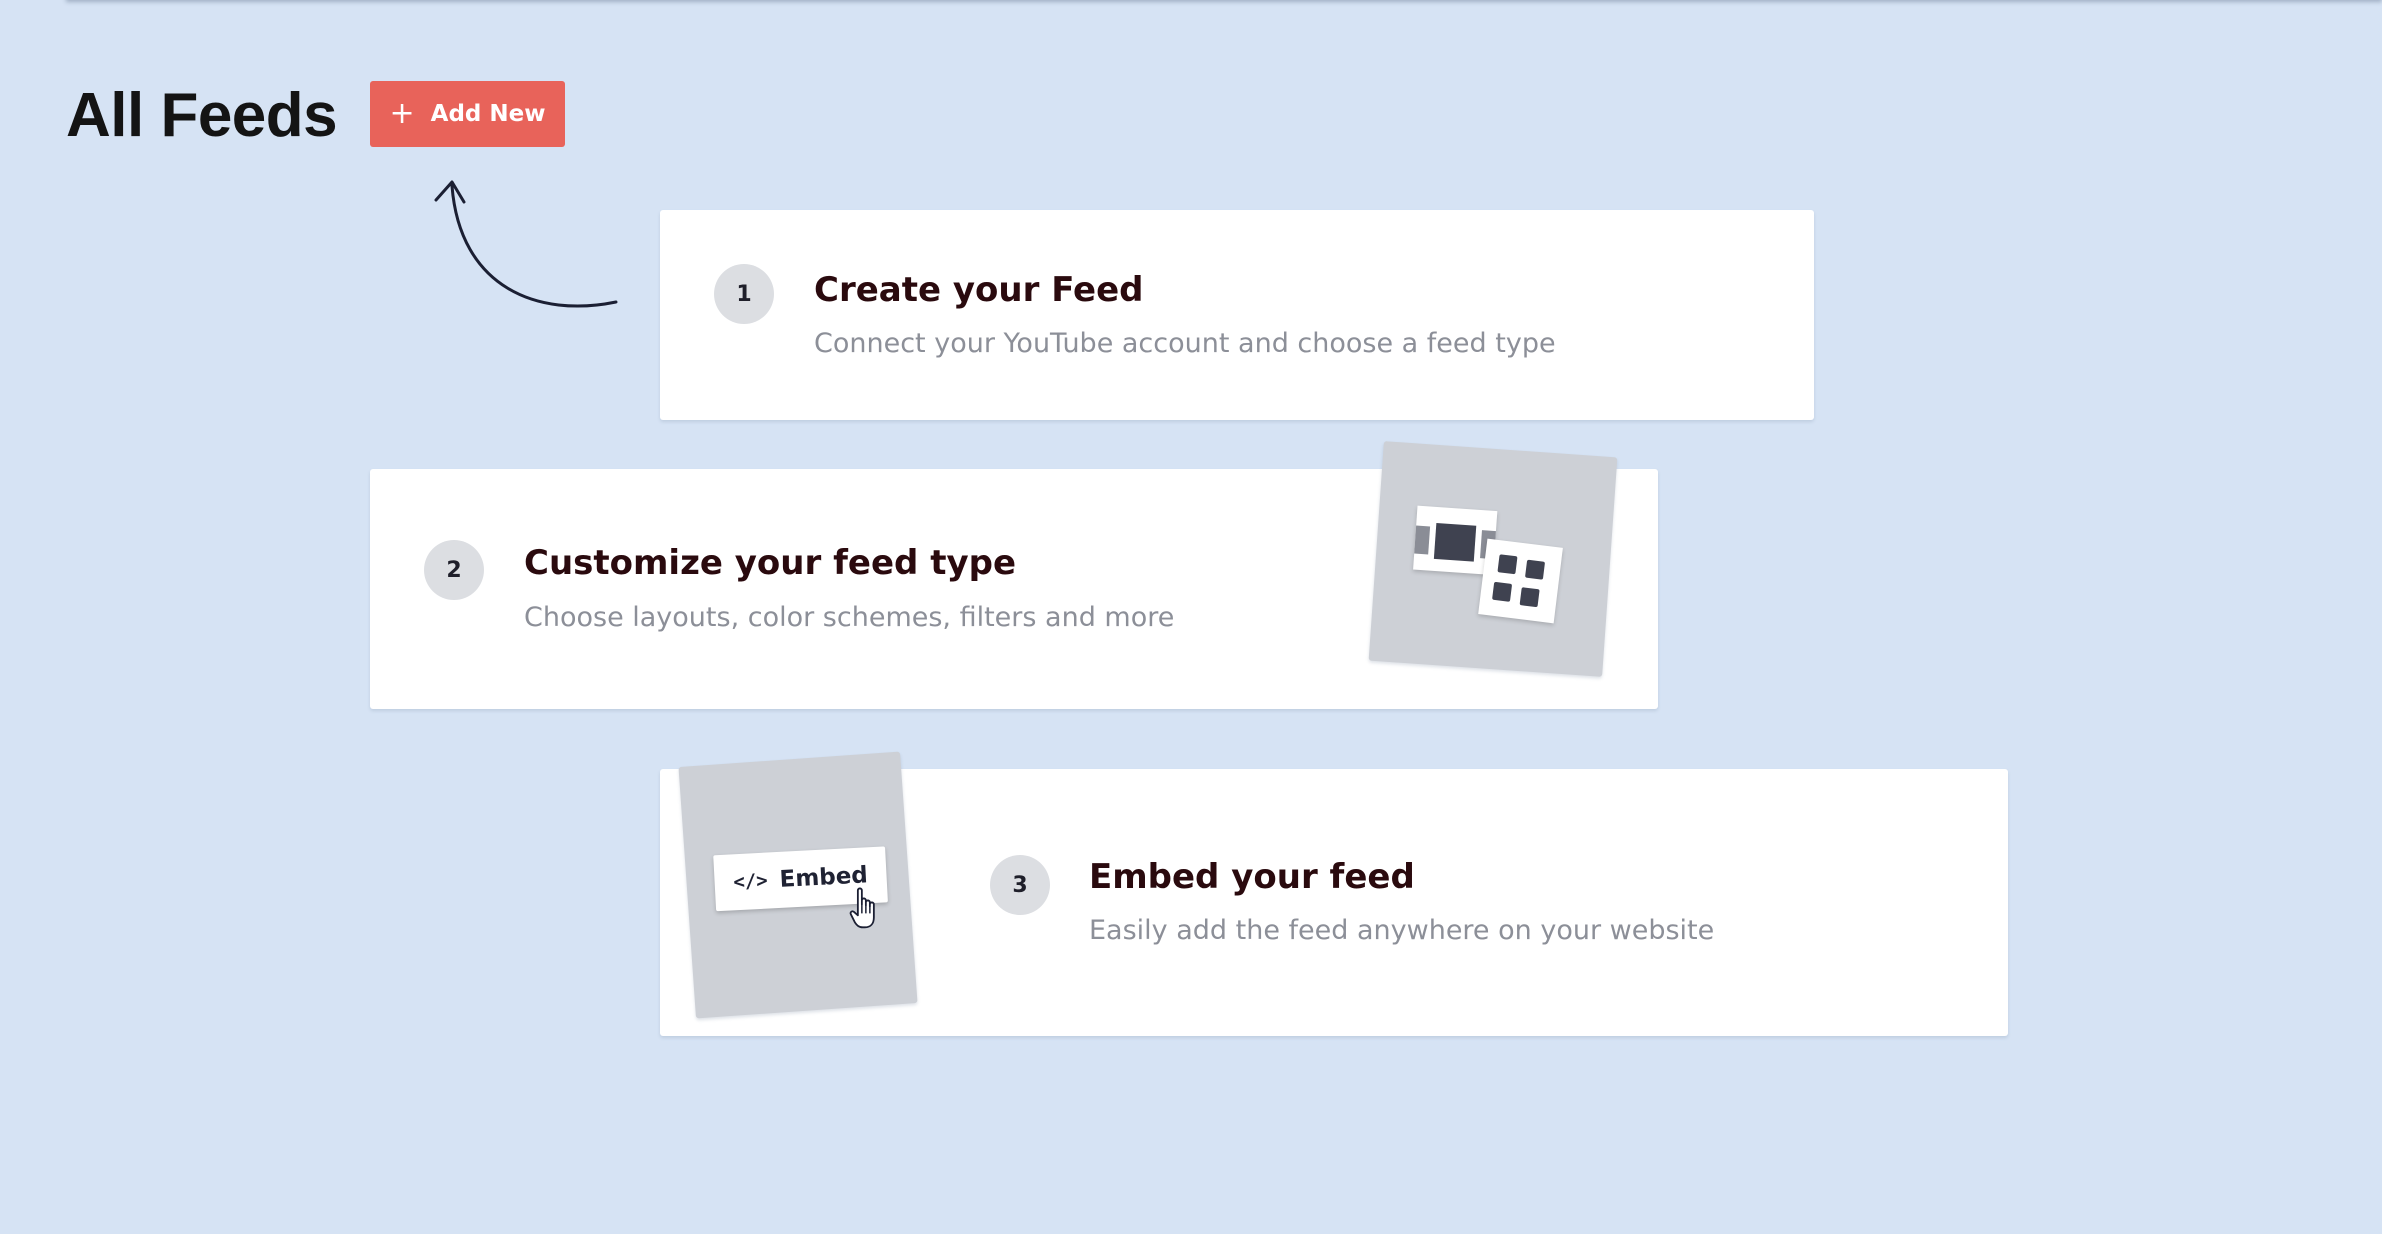  I want to click on curved-arrow-icon, so click(526, 244).